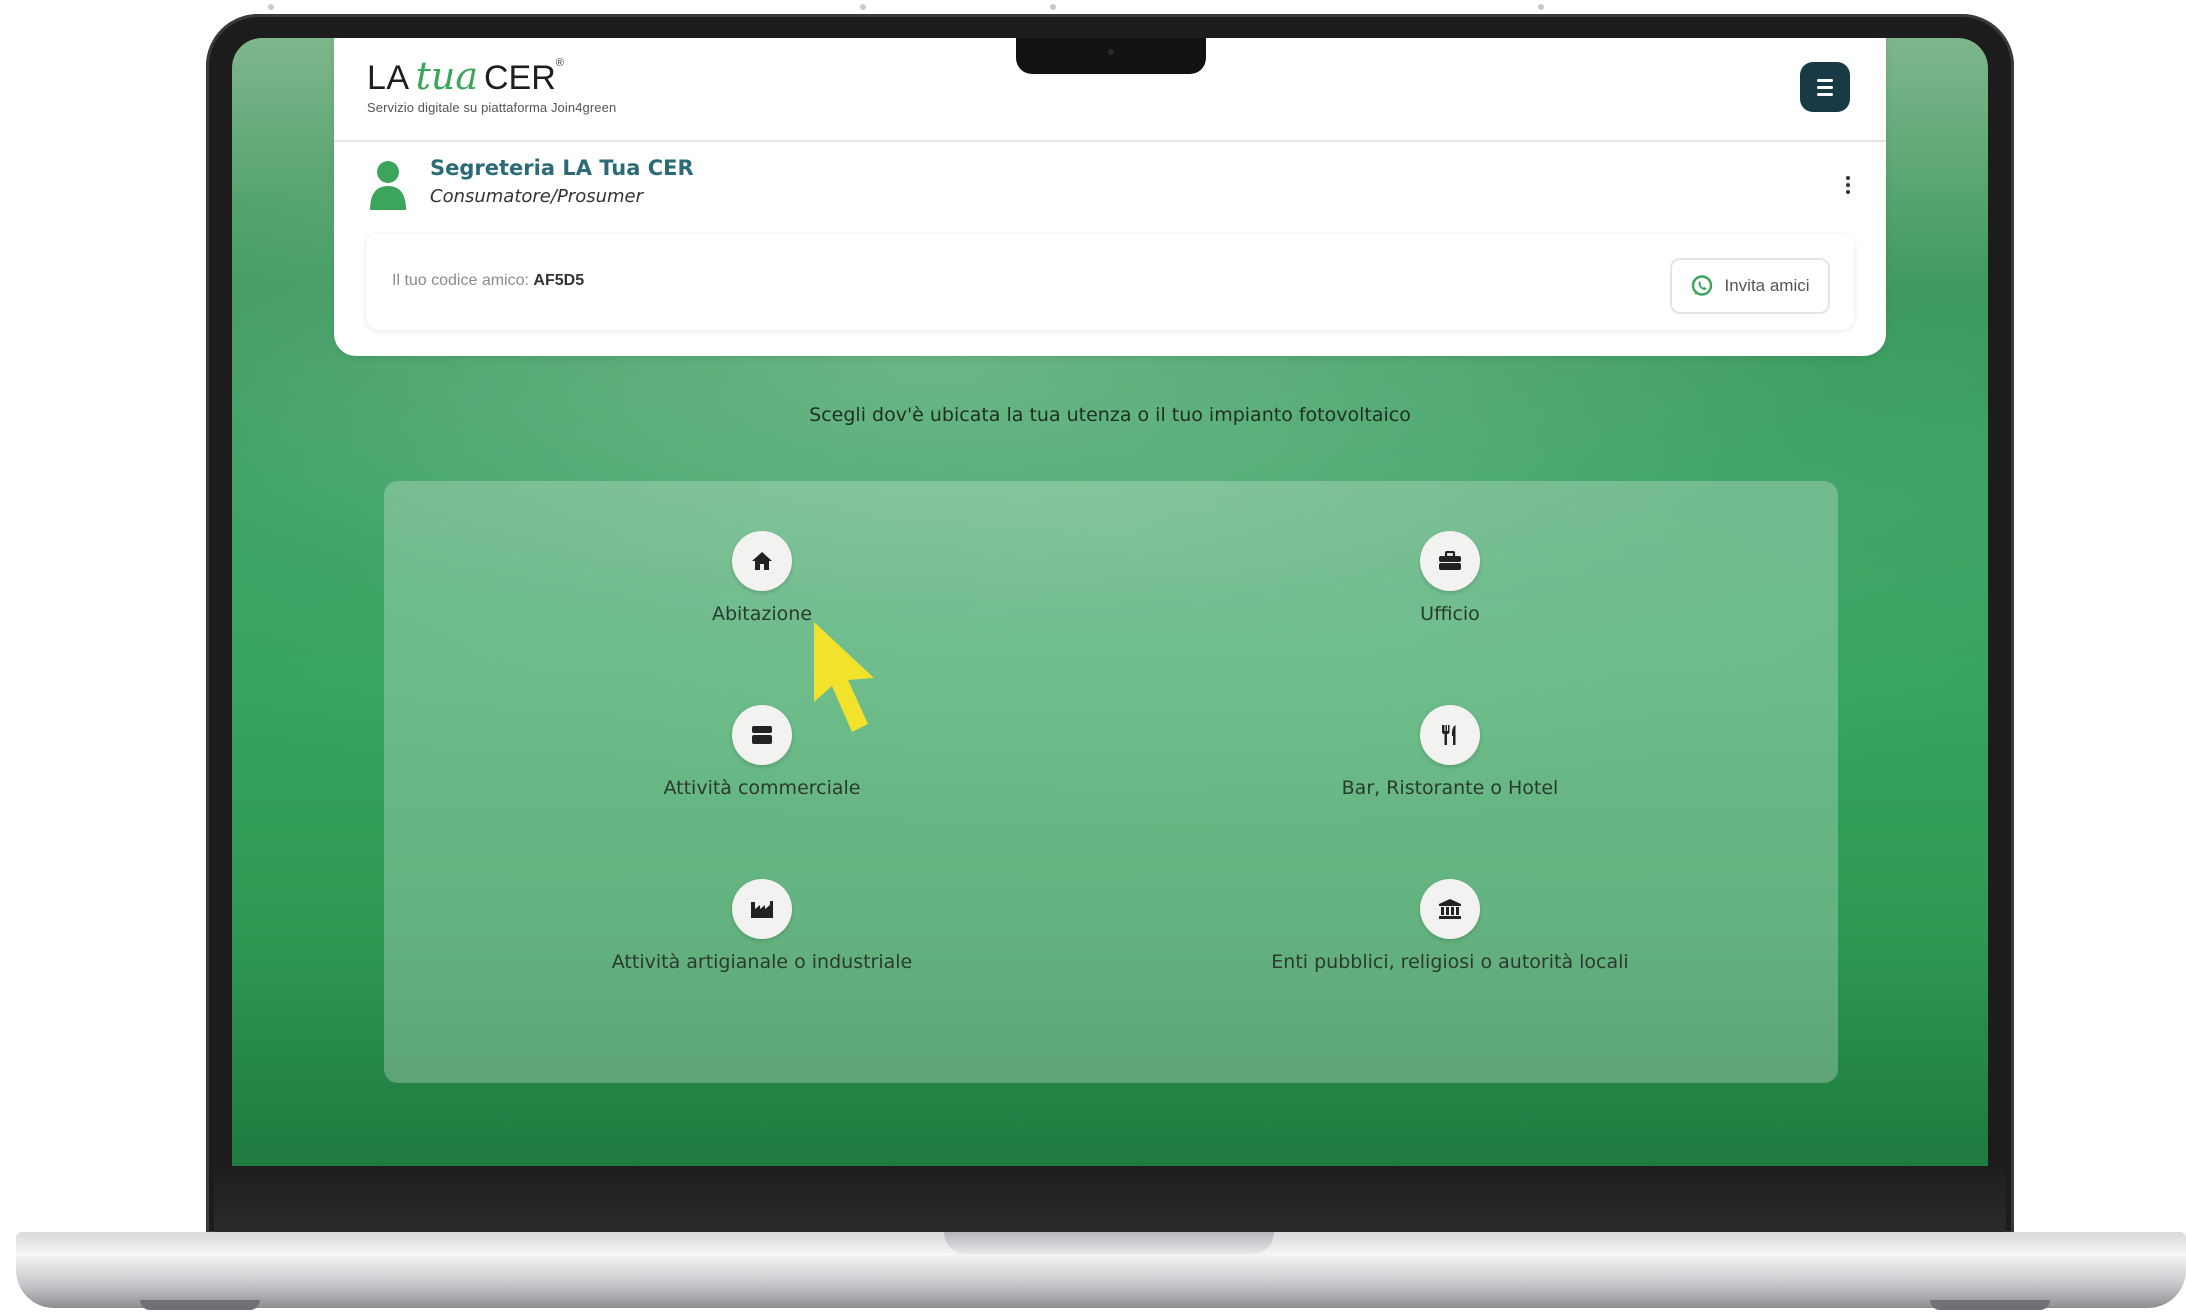 This screenshot has width=2186, height=1313. Describe the element at coordinates (1110, 1199) in the screenshot. I see `laptop-bezel` at that location.